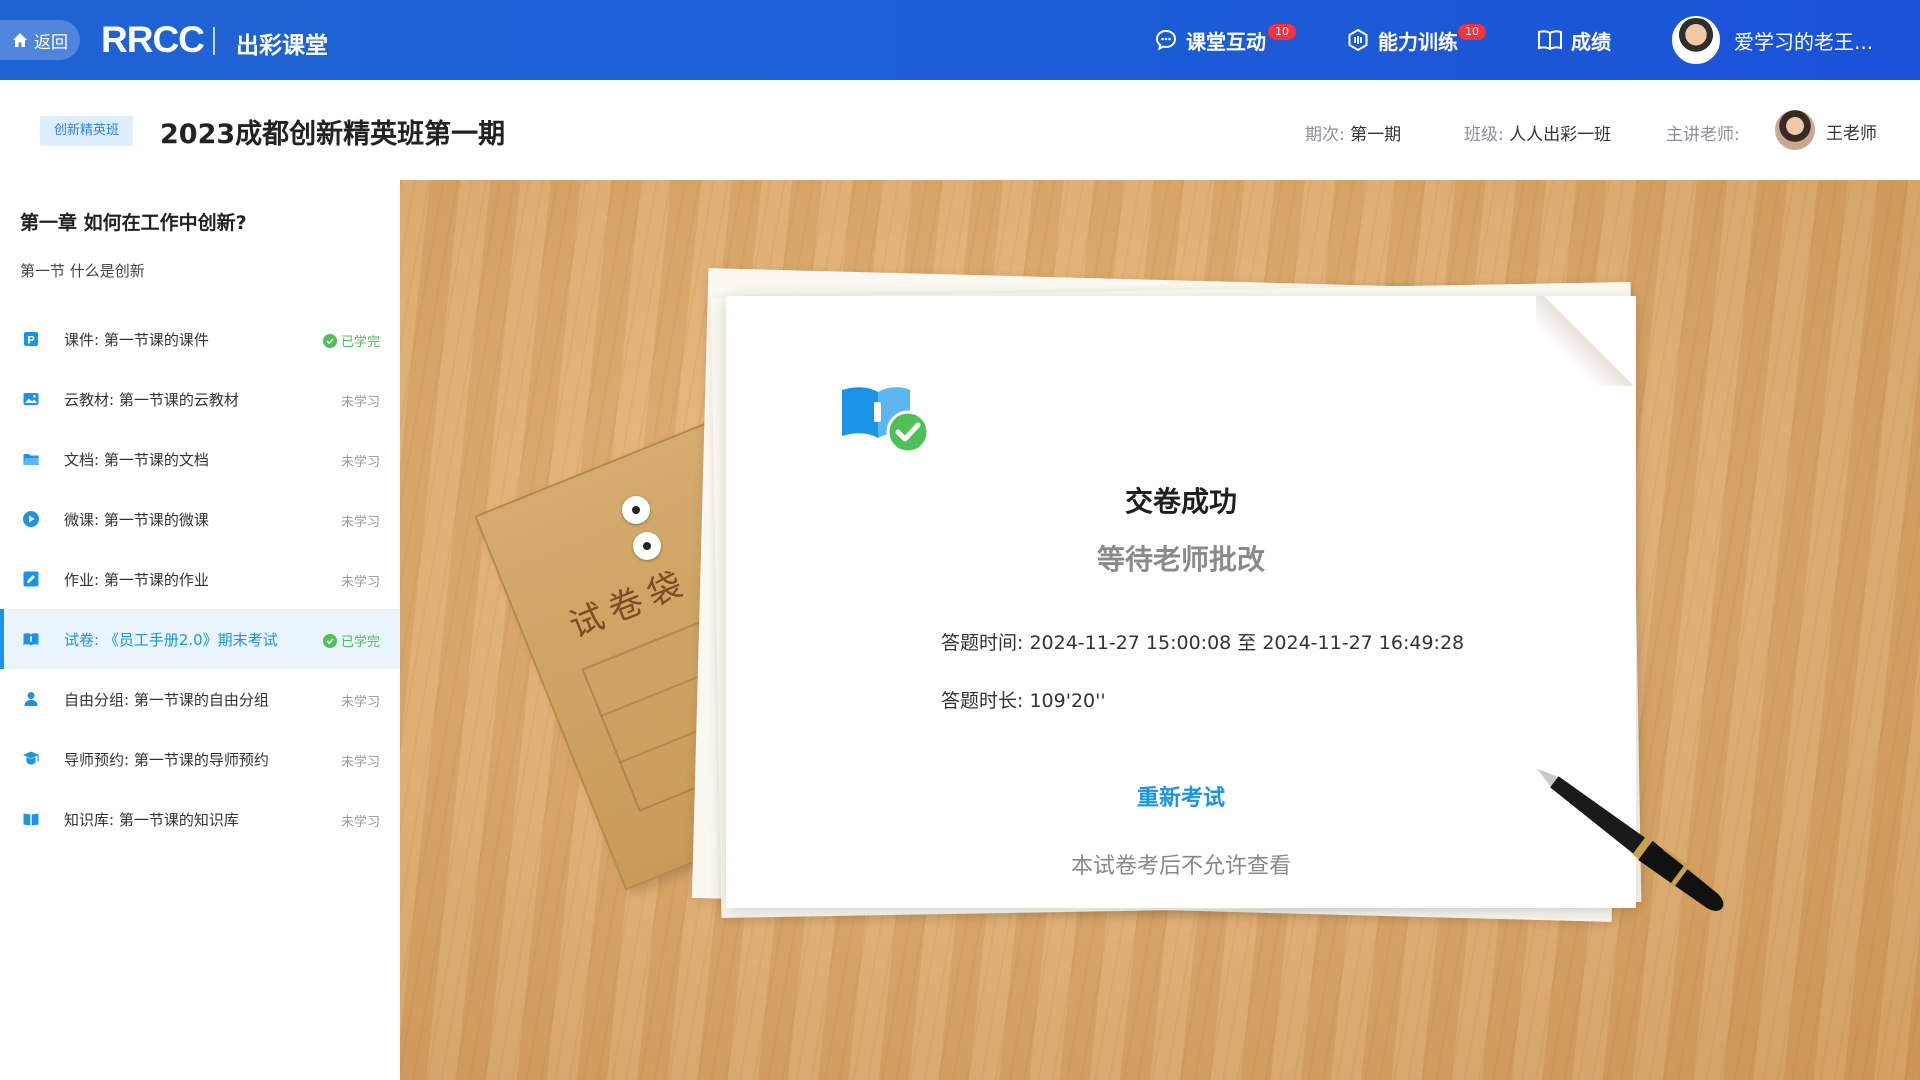 The width and height of the screenshot is (1920, 1080). I want to click on nav-classroom-interaction: 课堂互动 10, so click(1225, 40).